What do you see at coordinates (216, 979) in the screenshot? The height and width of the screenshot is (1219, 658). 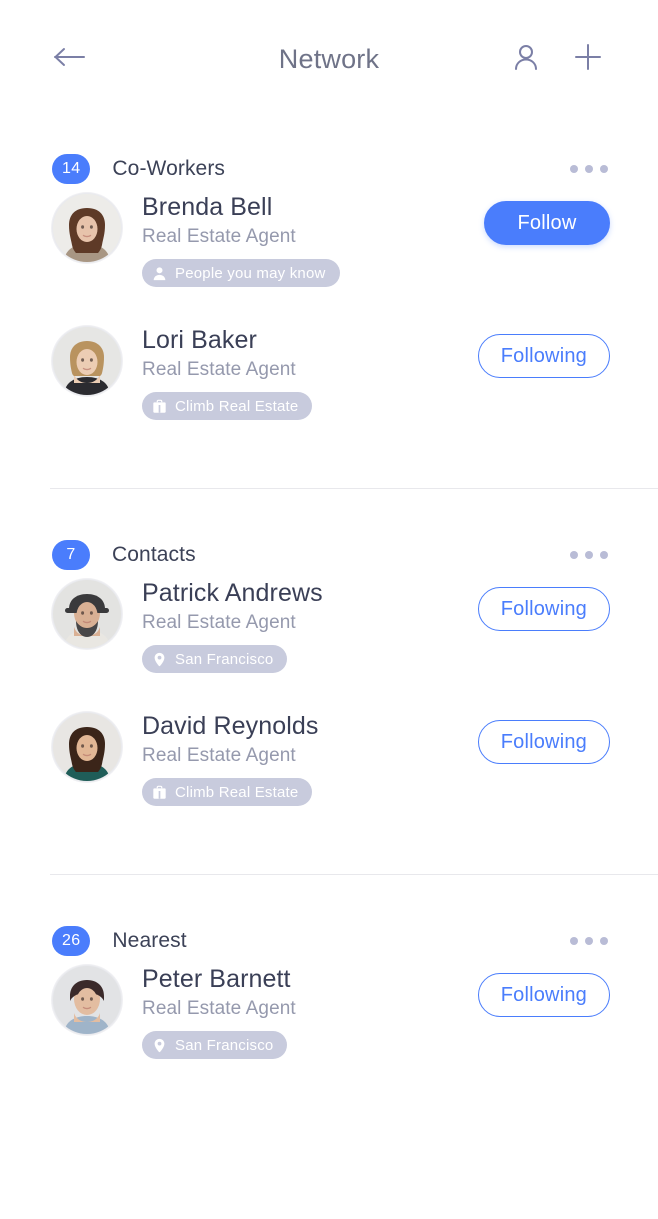 I see `person-name: Peter Barnett` at bounding box center [216, 979].